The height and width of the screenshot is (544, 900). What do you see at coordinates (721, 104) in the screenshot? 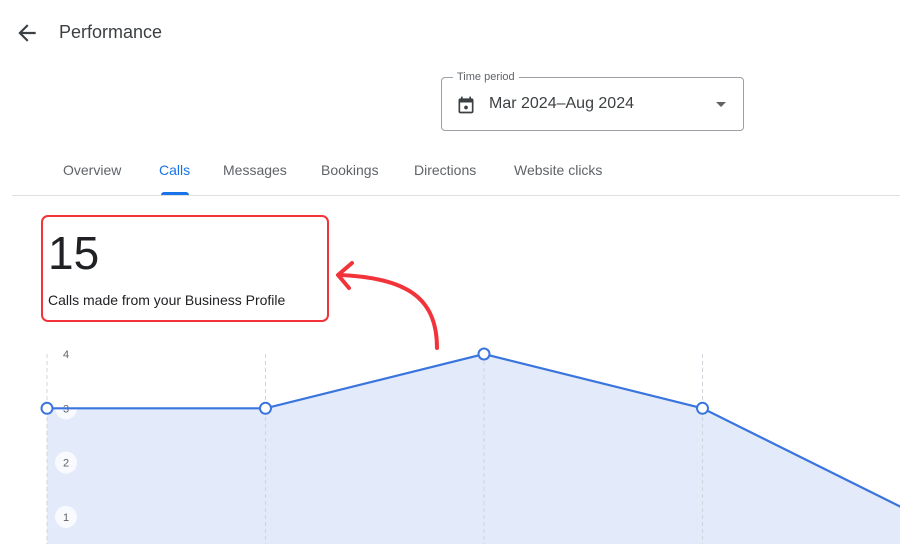
I see `caret-down-icon` at bounding box center [721, 104].